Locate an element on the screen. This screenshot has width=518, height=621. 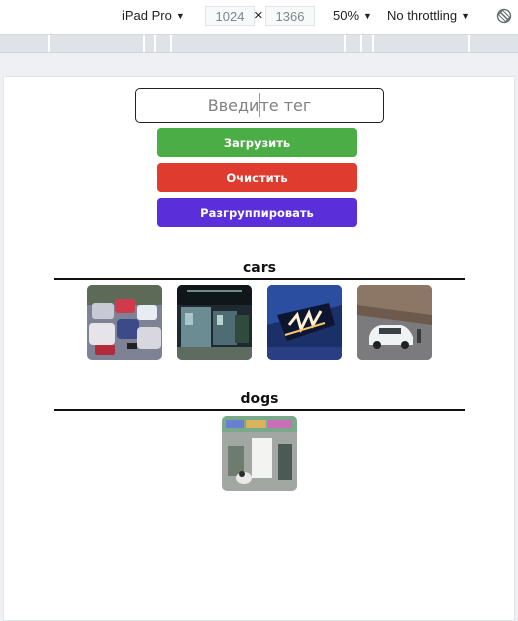
white-suv-image is located at coordinates (394, 322).